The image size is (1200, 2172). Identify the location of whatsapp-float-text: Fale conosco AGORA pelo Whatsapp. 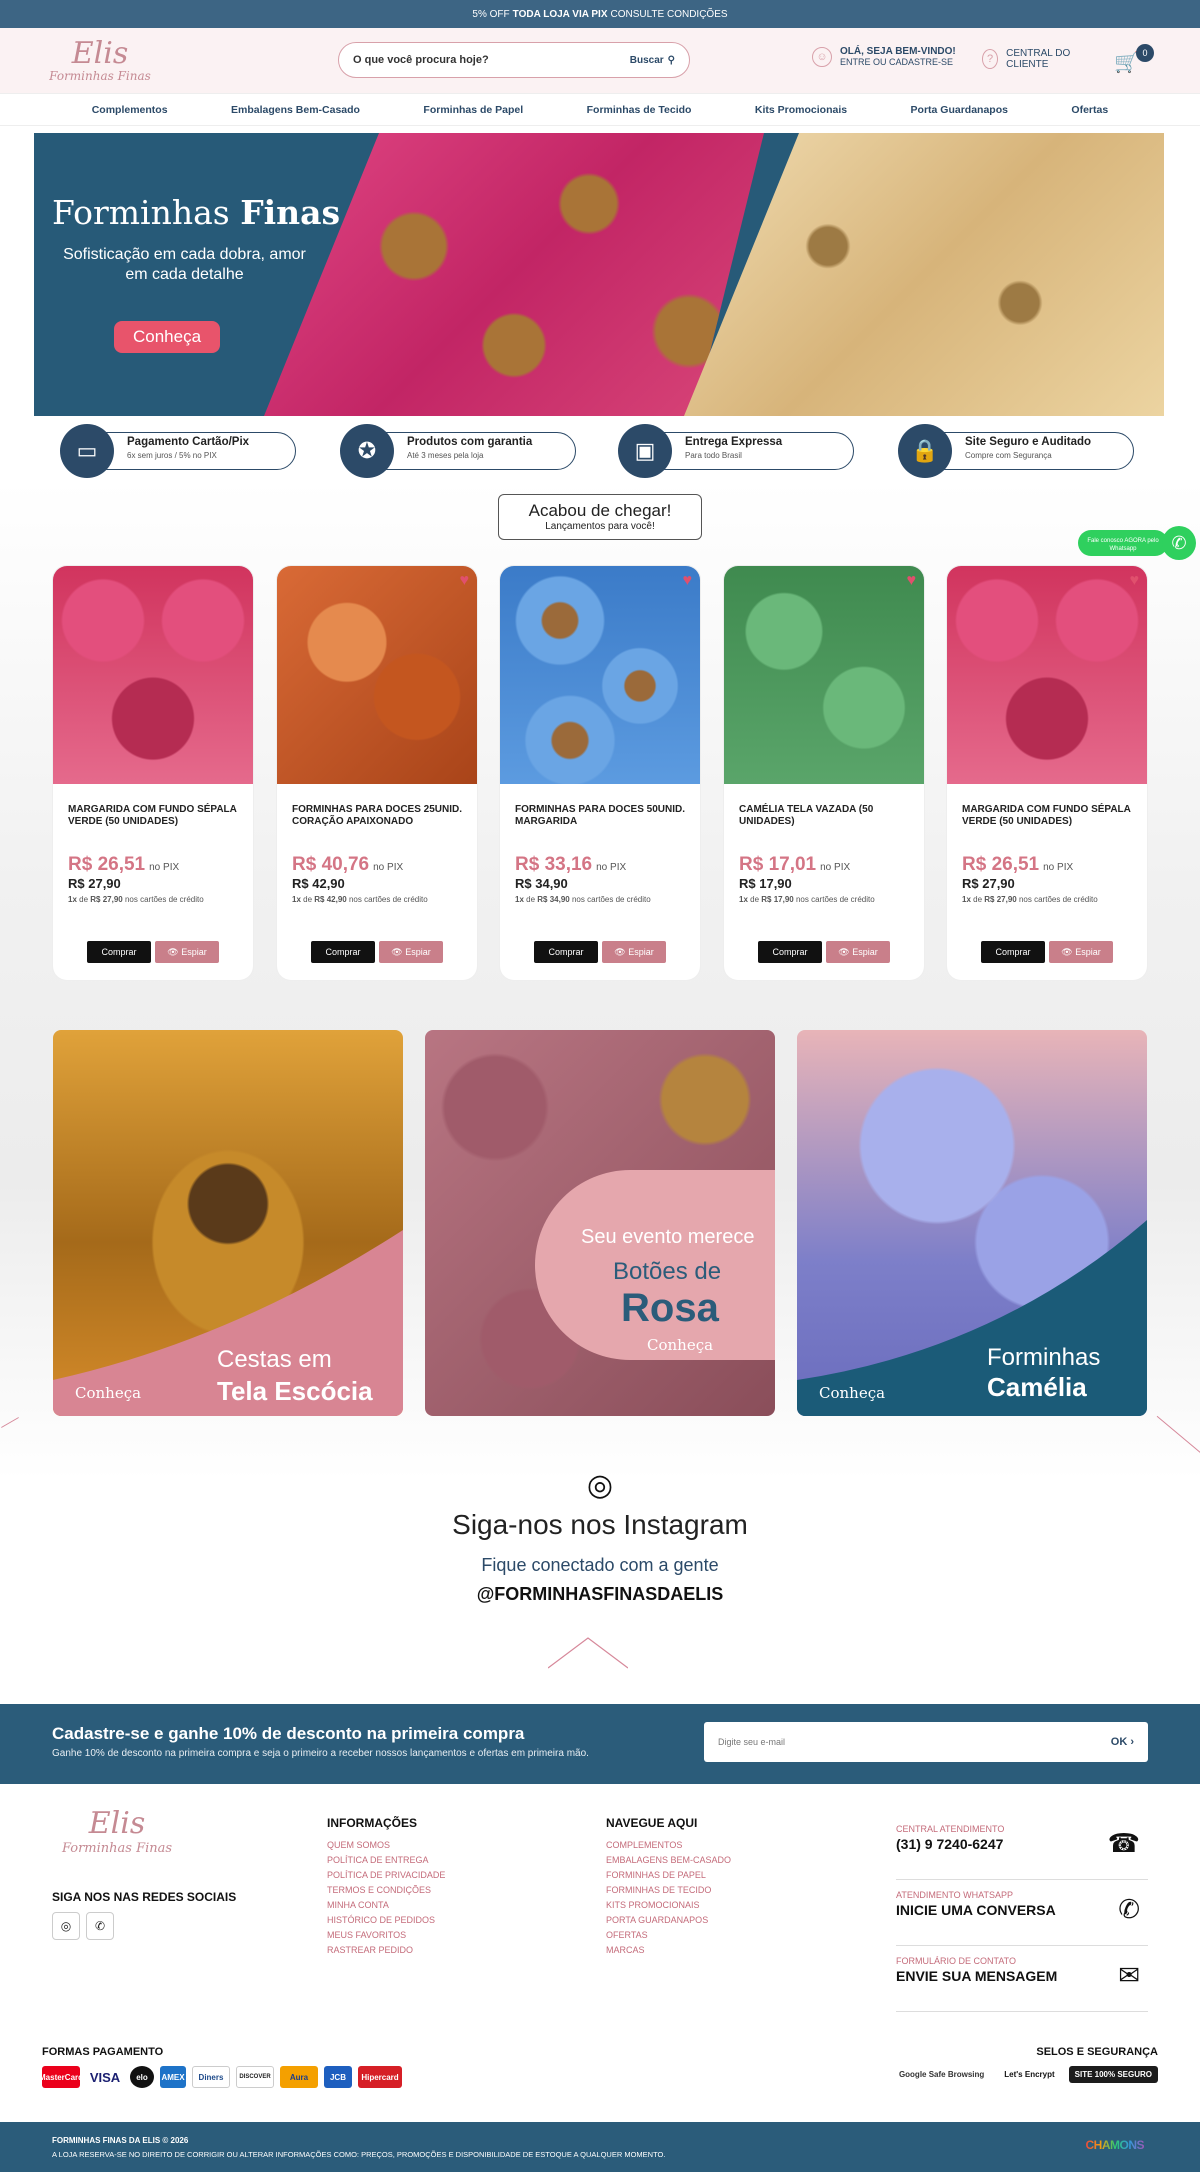
(1123, 543).